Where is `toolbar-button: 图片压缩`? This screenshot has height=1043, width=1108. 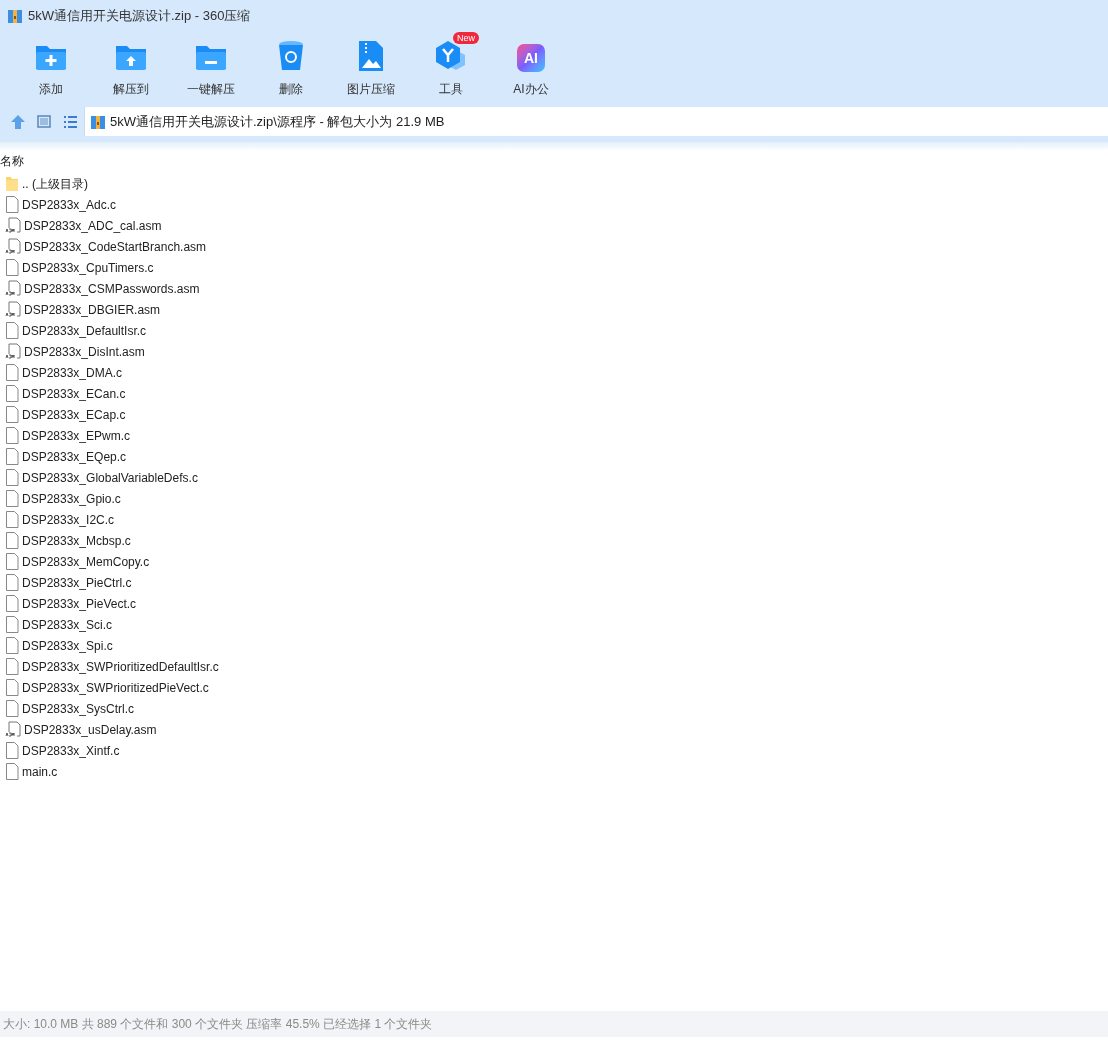
toolbar-button: 图片压缩 is located at coordinates (371, 65).